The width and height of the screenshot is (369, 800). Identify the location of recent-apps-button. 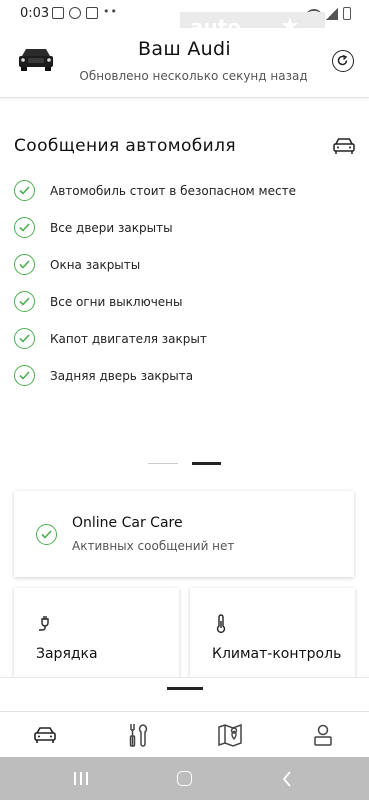
(81, 778).